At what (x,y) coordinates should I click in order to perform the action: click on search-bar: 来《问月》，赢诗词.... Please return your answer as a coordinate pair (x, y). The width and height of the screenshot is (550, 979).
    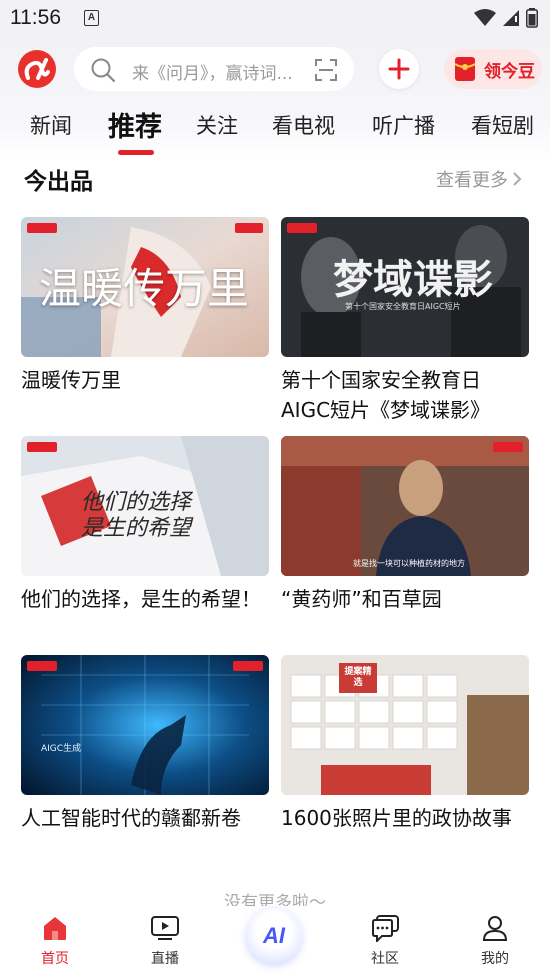
    Looking at the image, I should click on (214, 69).